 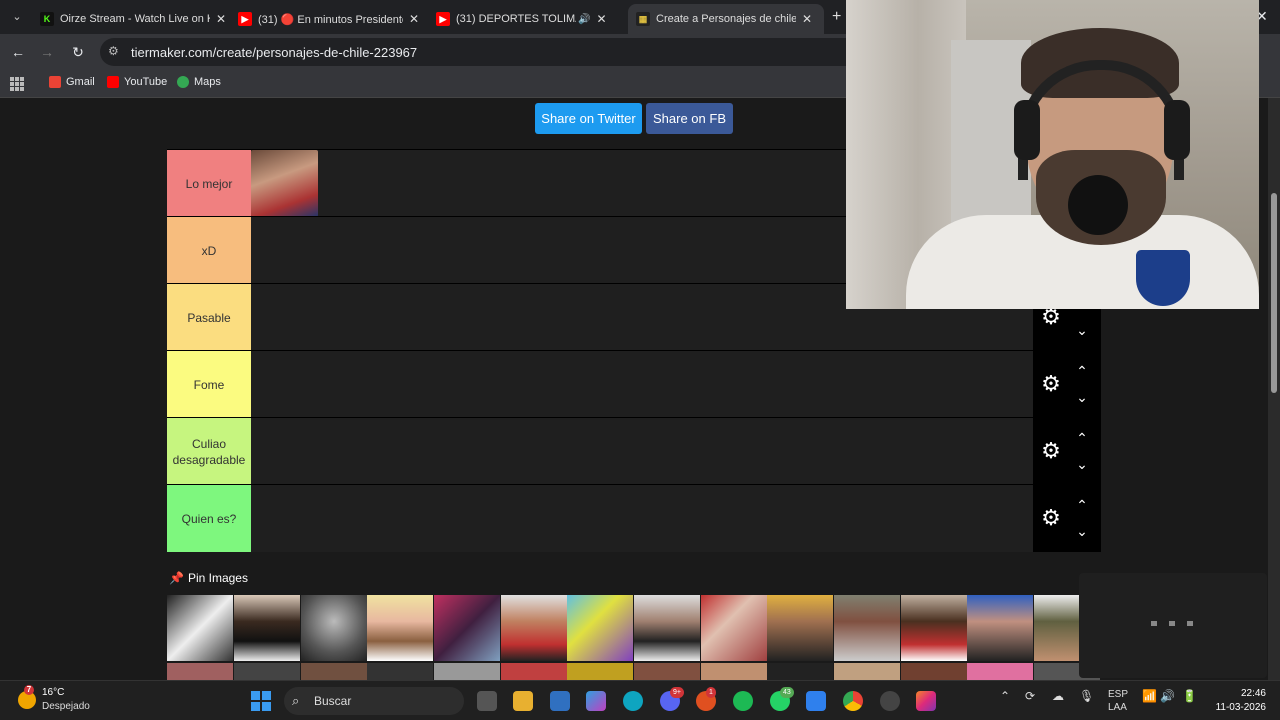 I want to click on page-scrollbar, so click(x=1274, y=389).